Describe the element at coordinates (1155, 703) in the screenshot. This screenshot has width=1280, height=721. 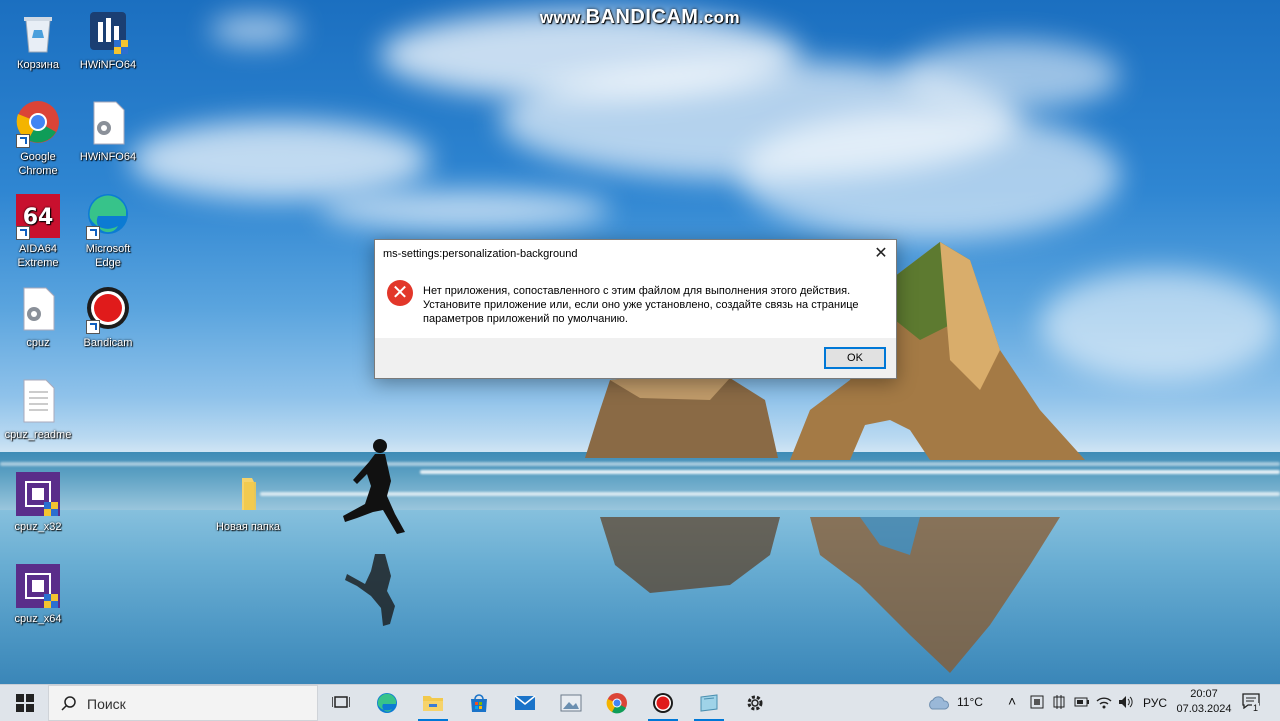
I see `language-indicator: РУС` at that location.